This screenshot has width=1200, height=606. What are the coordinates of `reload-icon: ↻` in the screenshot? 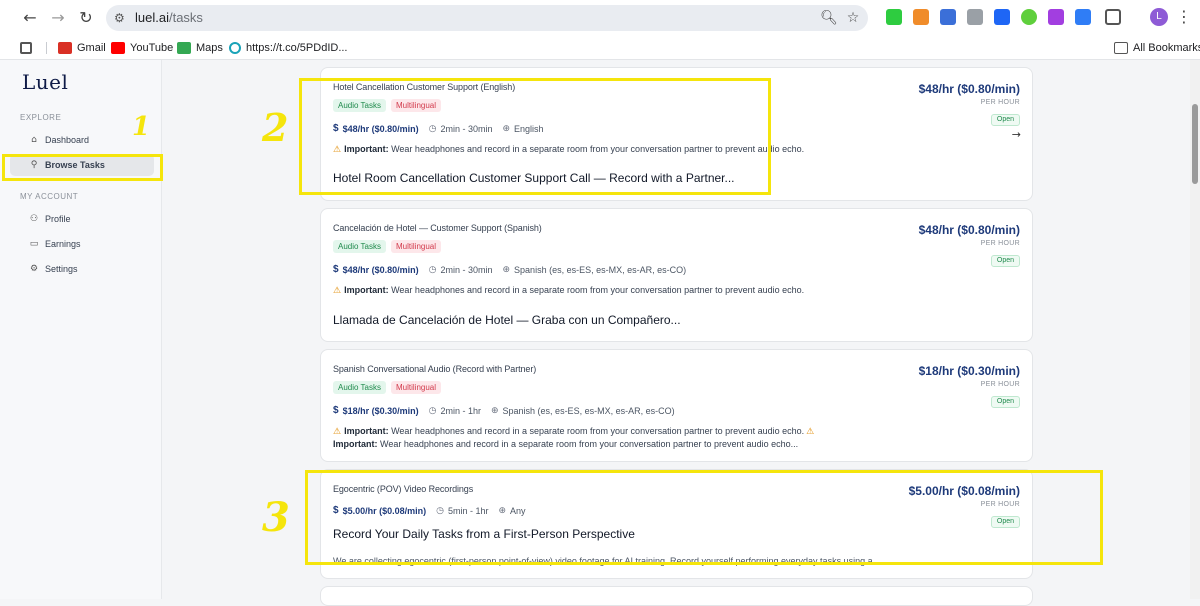 It's located at (86, 18).